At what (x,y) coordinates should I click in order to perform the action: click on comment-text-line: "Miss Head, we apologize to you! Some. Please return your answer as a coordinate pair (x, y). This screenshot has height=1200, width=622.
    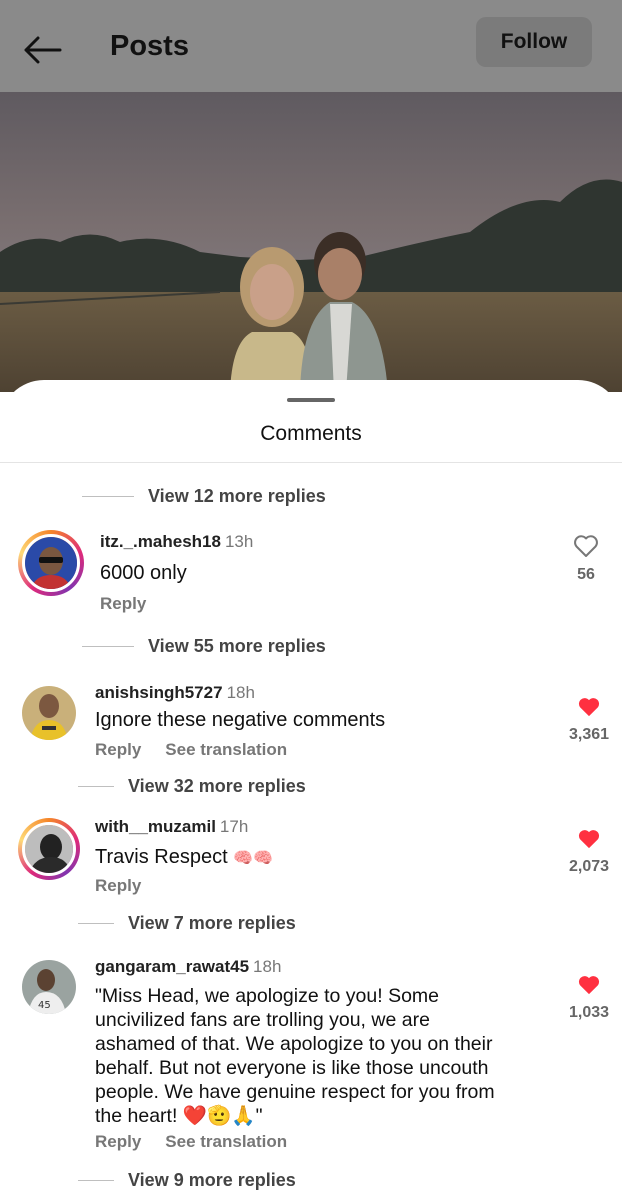
    Looking at the image, I should click on (267, 996).